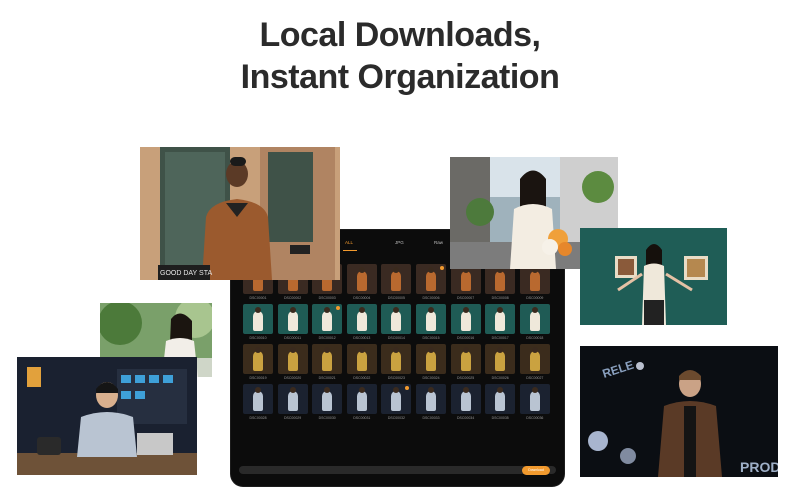  I want to click on grid-photo-cell: DSC00023, so click(396, 362).